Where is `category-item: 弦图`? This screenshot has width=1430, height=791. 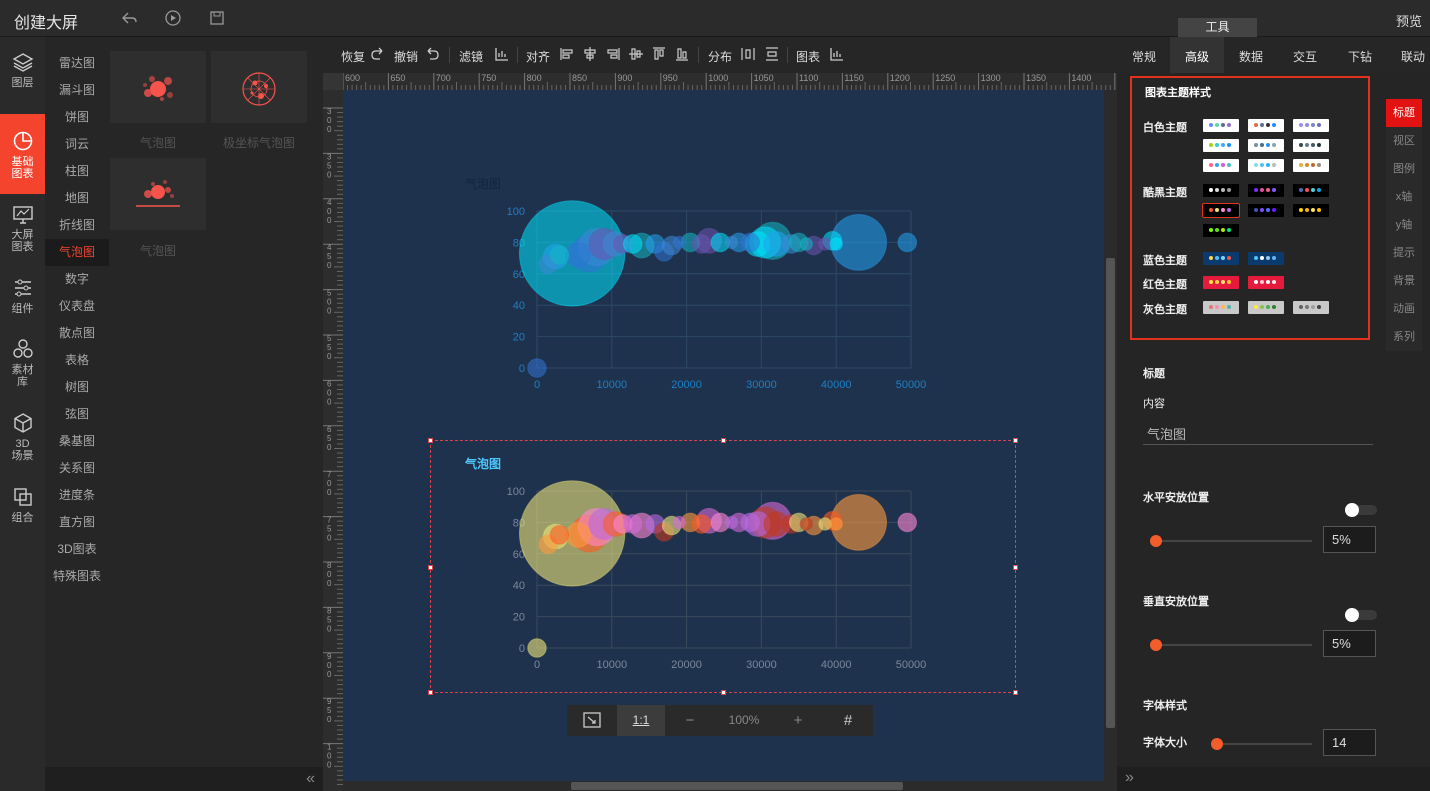
category-item: 弦图 is located at coordinates (77, 414).